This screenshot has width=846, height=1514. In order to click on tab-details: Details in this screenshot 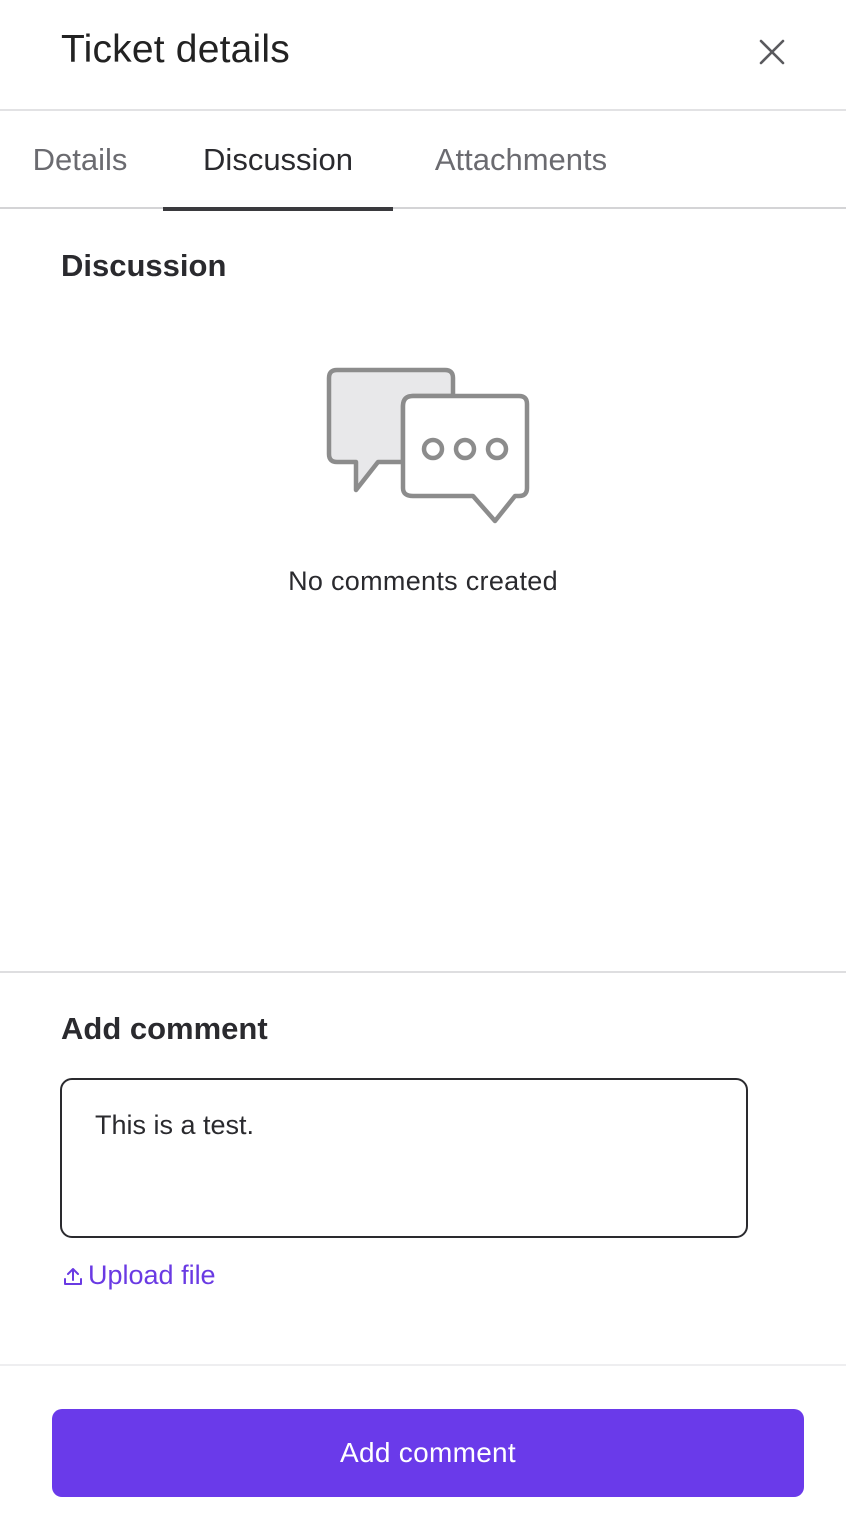, I will do `click(80, 160)`.